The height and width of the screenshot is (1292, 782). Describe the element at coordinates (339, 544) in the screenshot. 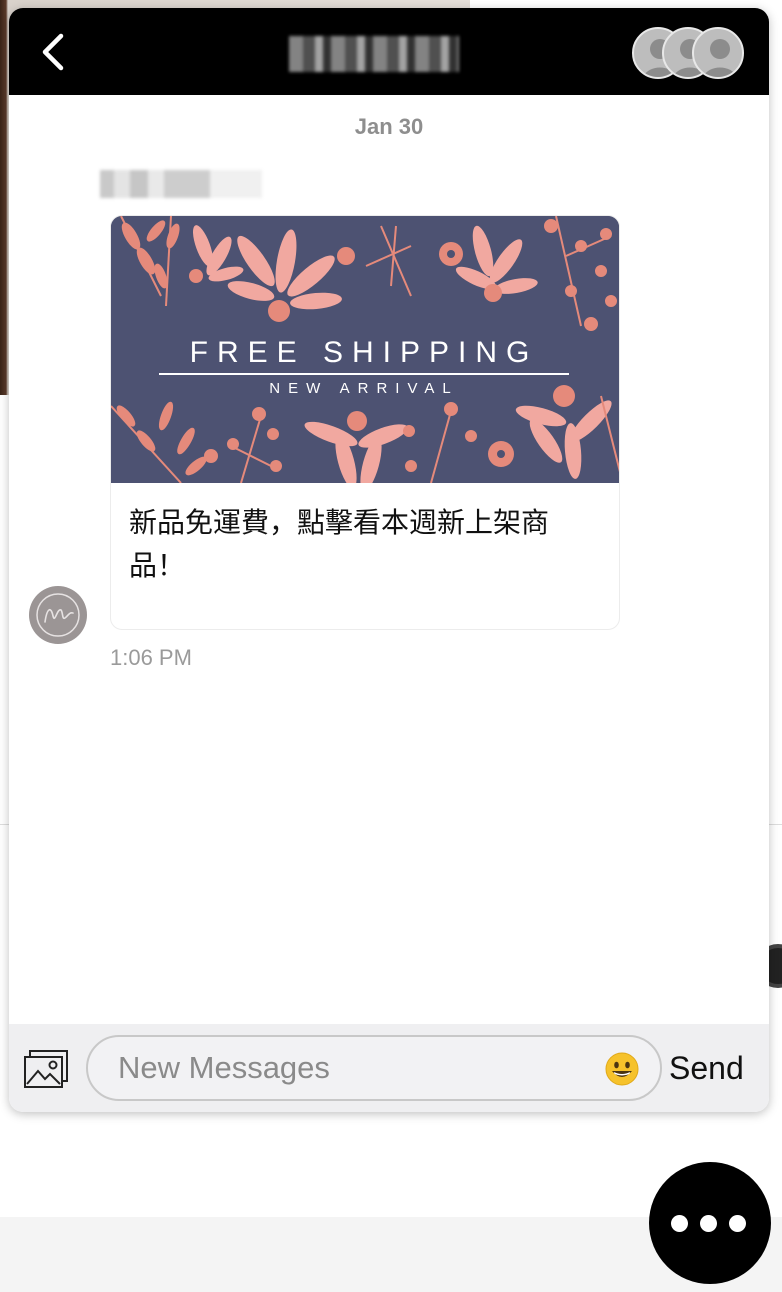

I see `message-text: 新品免運費，點擊看本週新上架商品！` at that location.